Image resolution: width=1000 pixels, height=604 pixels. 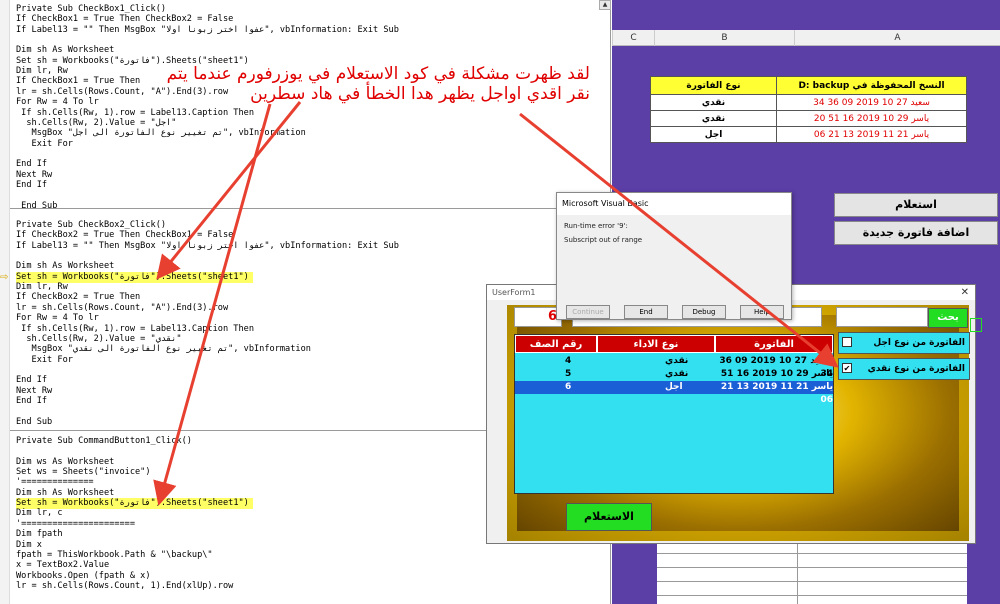 What do you see at coordinates (762, 312) in the screenshot?
I see `help-button: Help` at bounding box center [762, 312].